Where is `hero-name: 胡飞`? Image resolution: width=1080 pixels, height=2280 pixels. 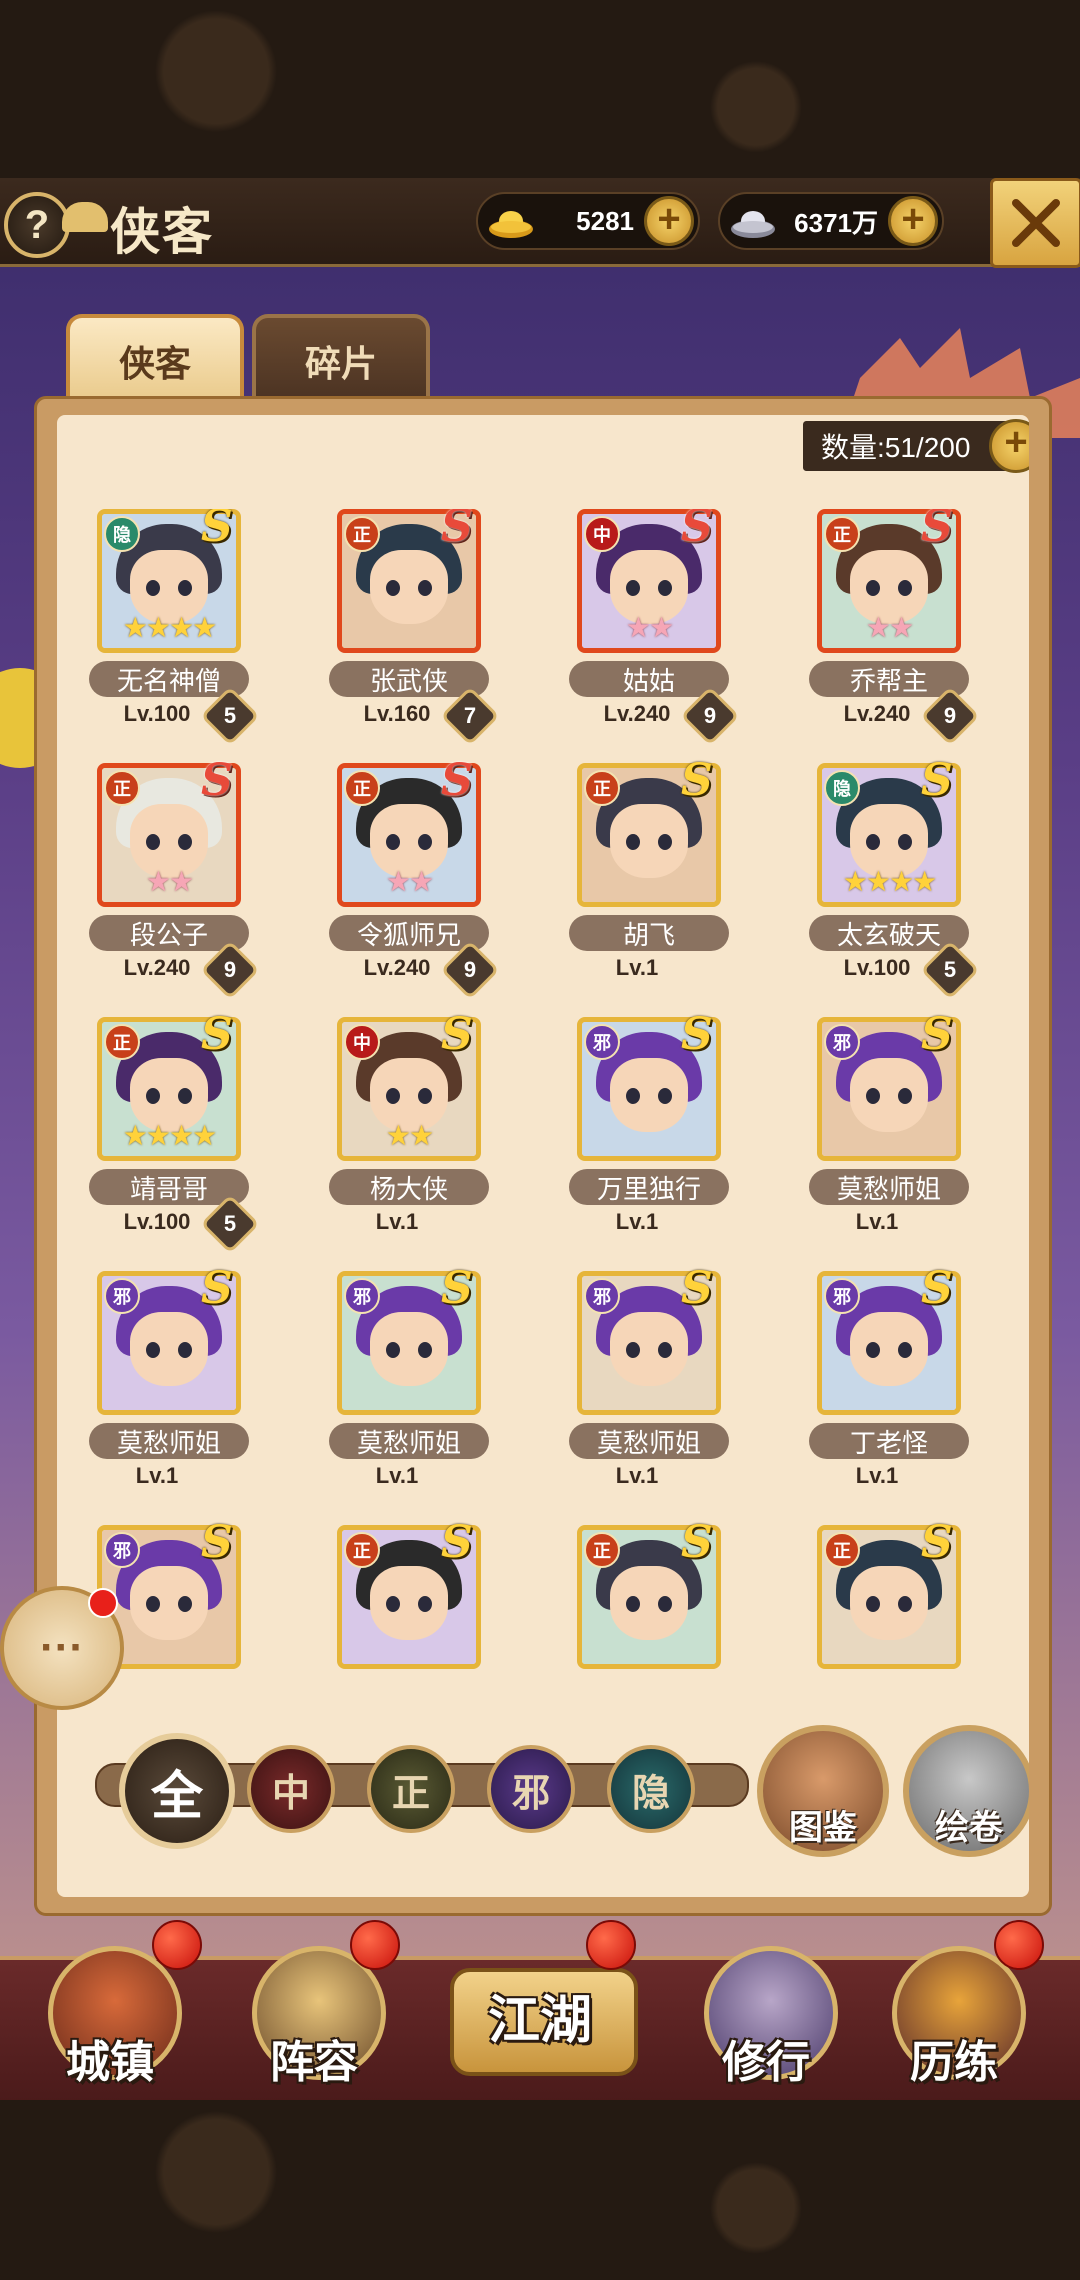 hero-name: 胡飞 is located at coordinates (649, 933).